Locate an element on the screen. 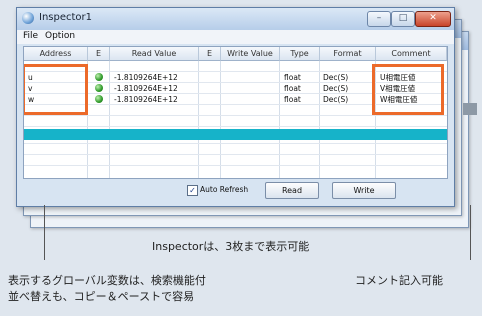 This screenshot has width=482, height=316. address-column-highlight is located at coordinates (56, 89).